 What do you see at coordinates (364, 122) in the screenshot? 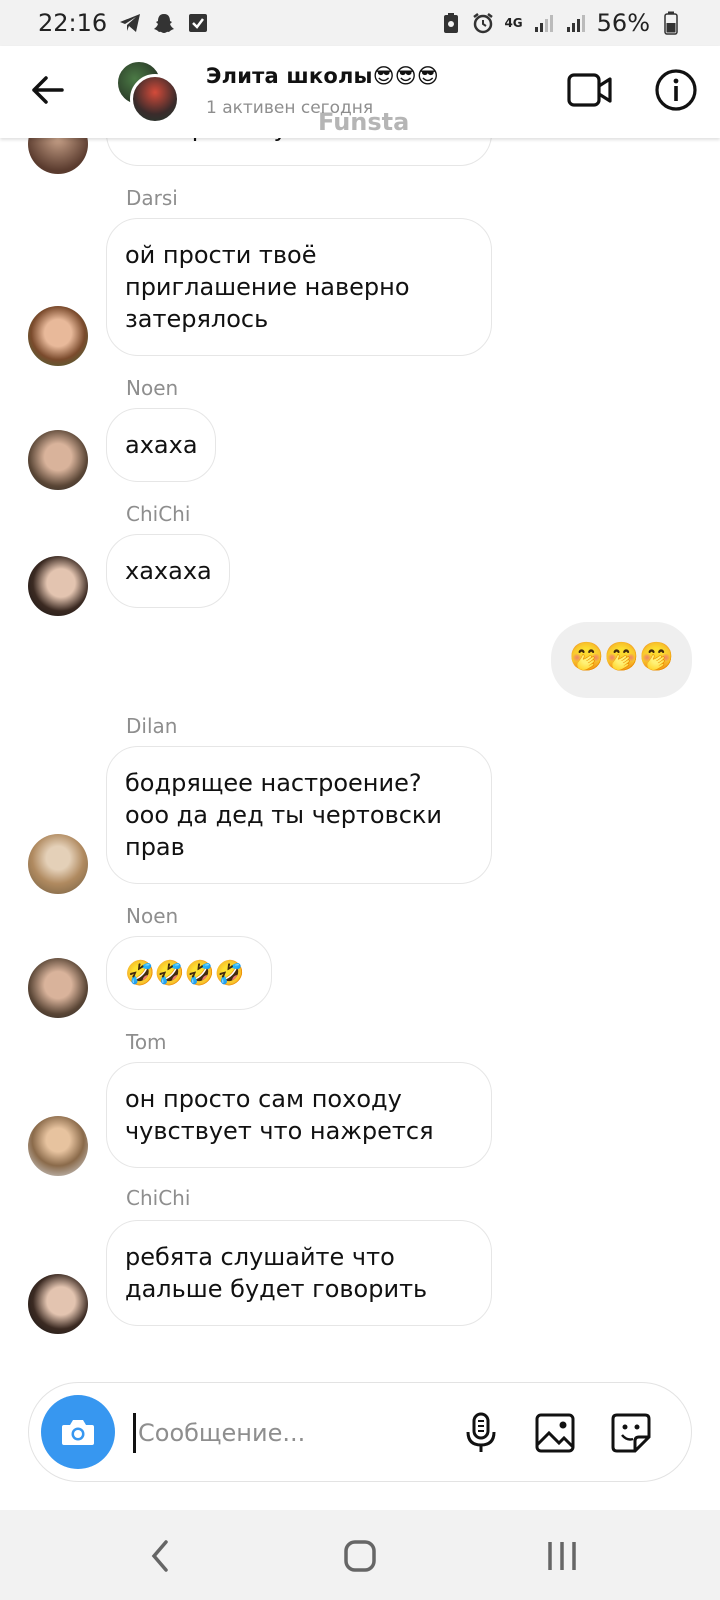
I see `watermark: Funsta` at bounding box center [364, 122].